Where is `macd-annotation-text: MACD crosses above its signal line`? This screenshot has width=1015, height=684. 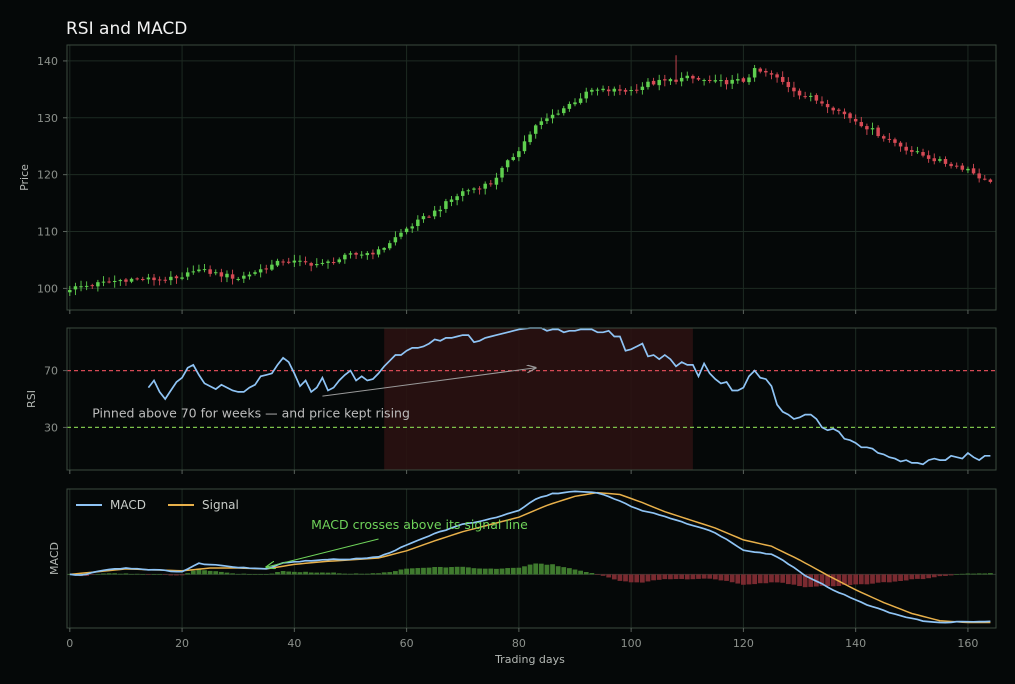 macd-annotation-text: MACD crosses above its signal line is located at coordinates (419, 524).